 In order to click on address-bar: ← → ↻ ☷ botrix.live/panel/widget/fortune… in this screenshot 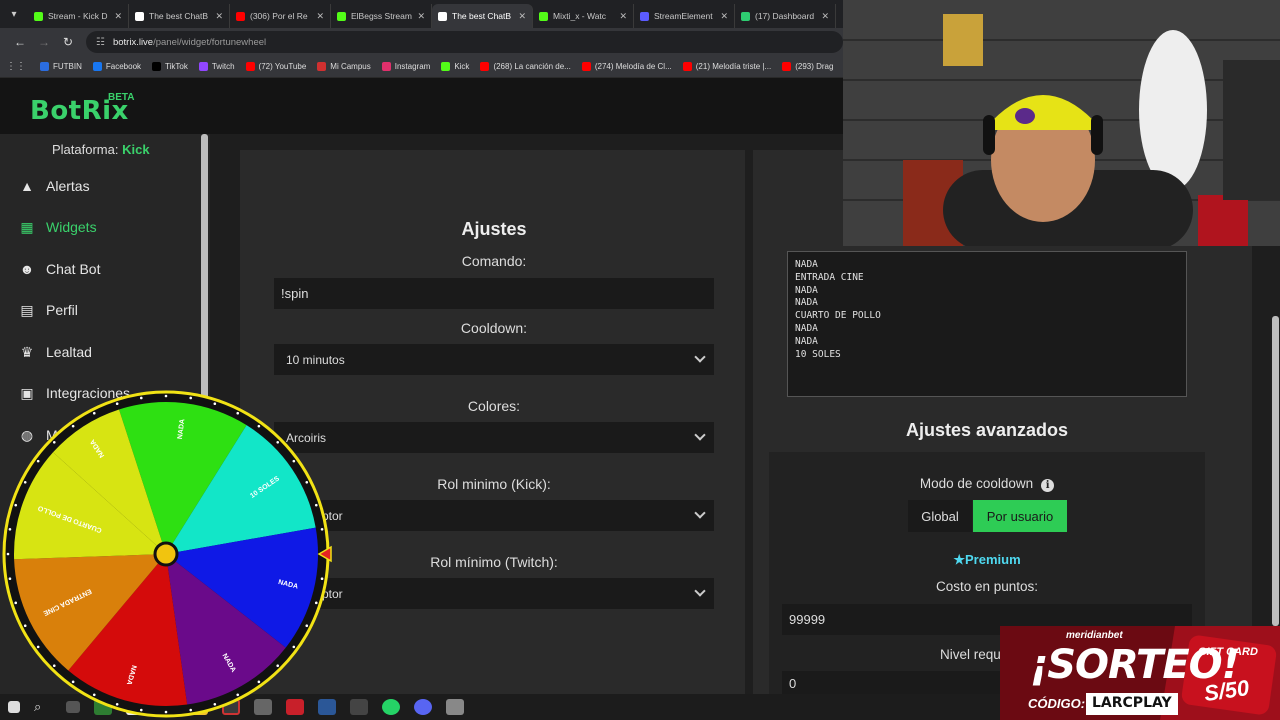, I will do `click(421, 42)`.